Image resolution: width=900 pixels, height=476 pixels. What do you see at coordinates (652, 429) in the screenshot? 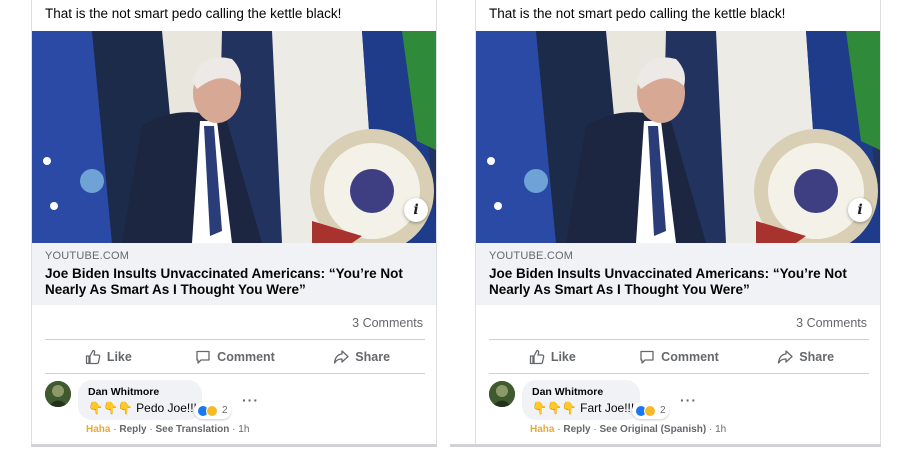
I see `see-original-link: See Original (Spanish)` at bounding box center [652, 429].